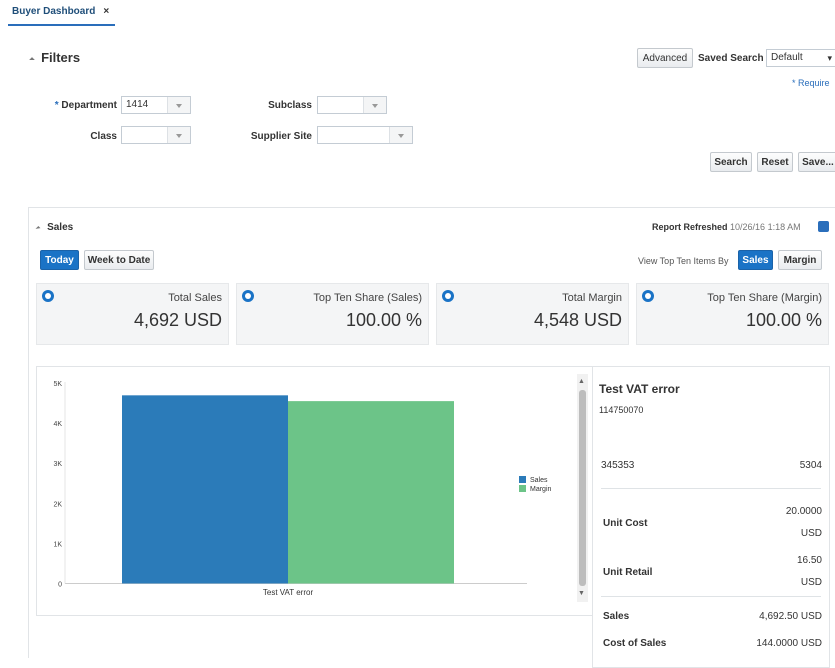 Image resolution: width=835 pixels, height=668 pixels. I want to click on sales-header: Sales, so click(54, 227).